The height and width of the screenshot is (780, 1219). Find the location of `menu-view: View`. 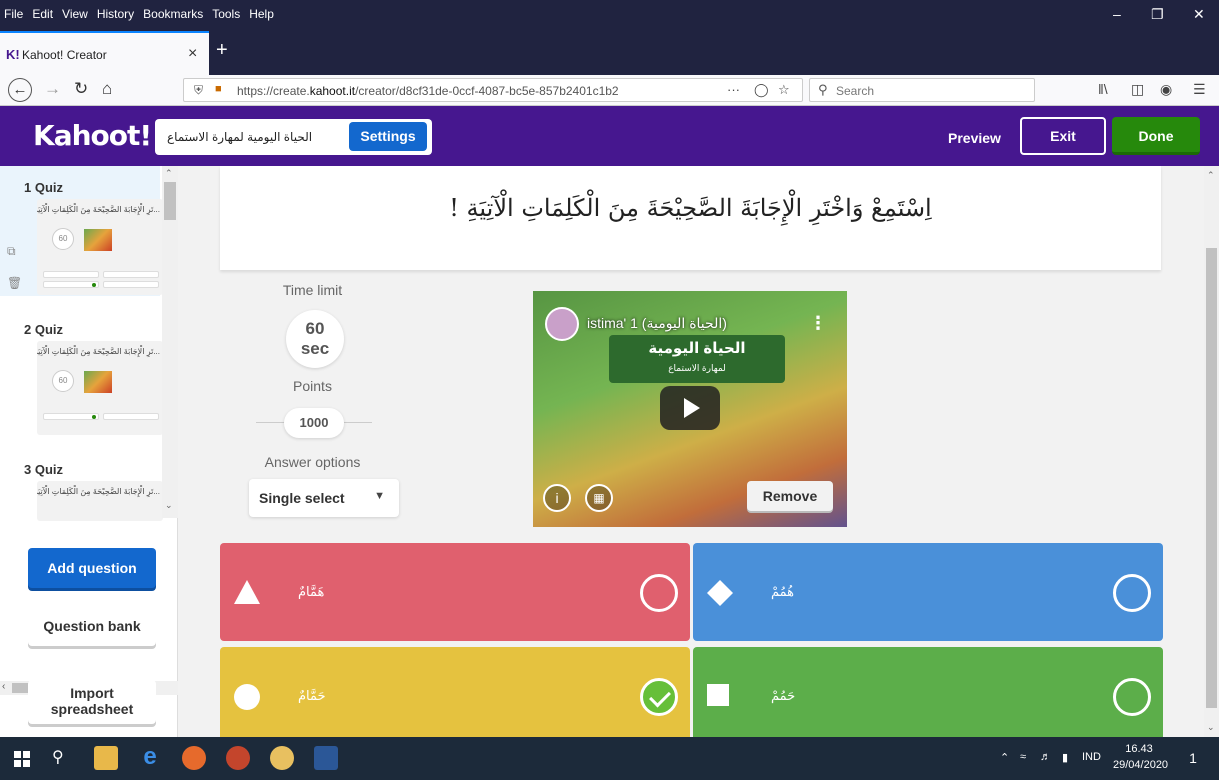

menu-view: View is located at coordinates (75, 14).